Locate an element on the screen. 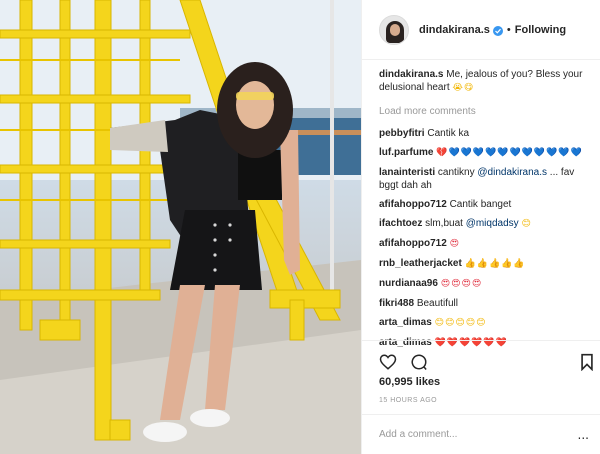  mention-link: @dindakirana.s is located at coordinates (512, 172).